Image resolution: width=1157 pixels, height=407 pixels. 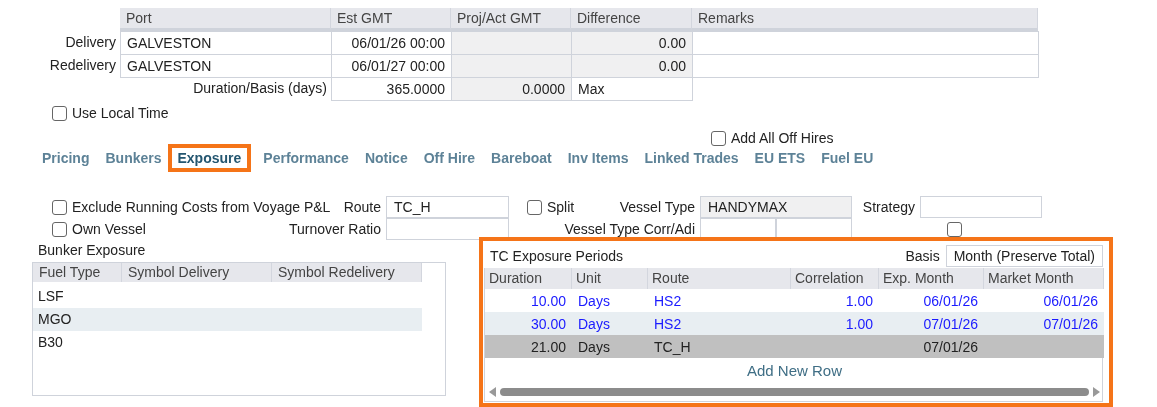 I want to click on row-label: Redelivery, so click(x=82, y=65).